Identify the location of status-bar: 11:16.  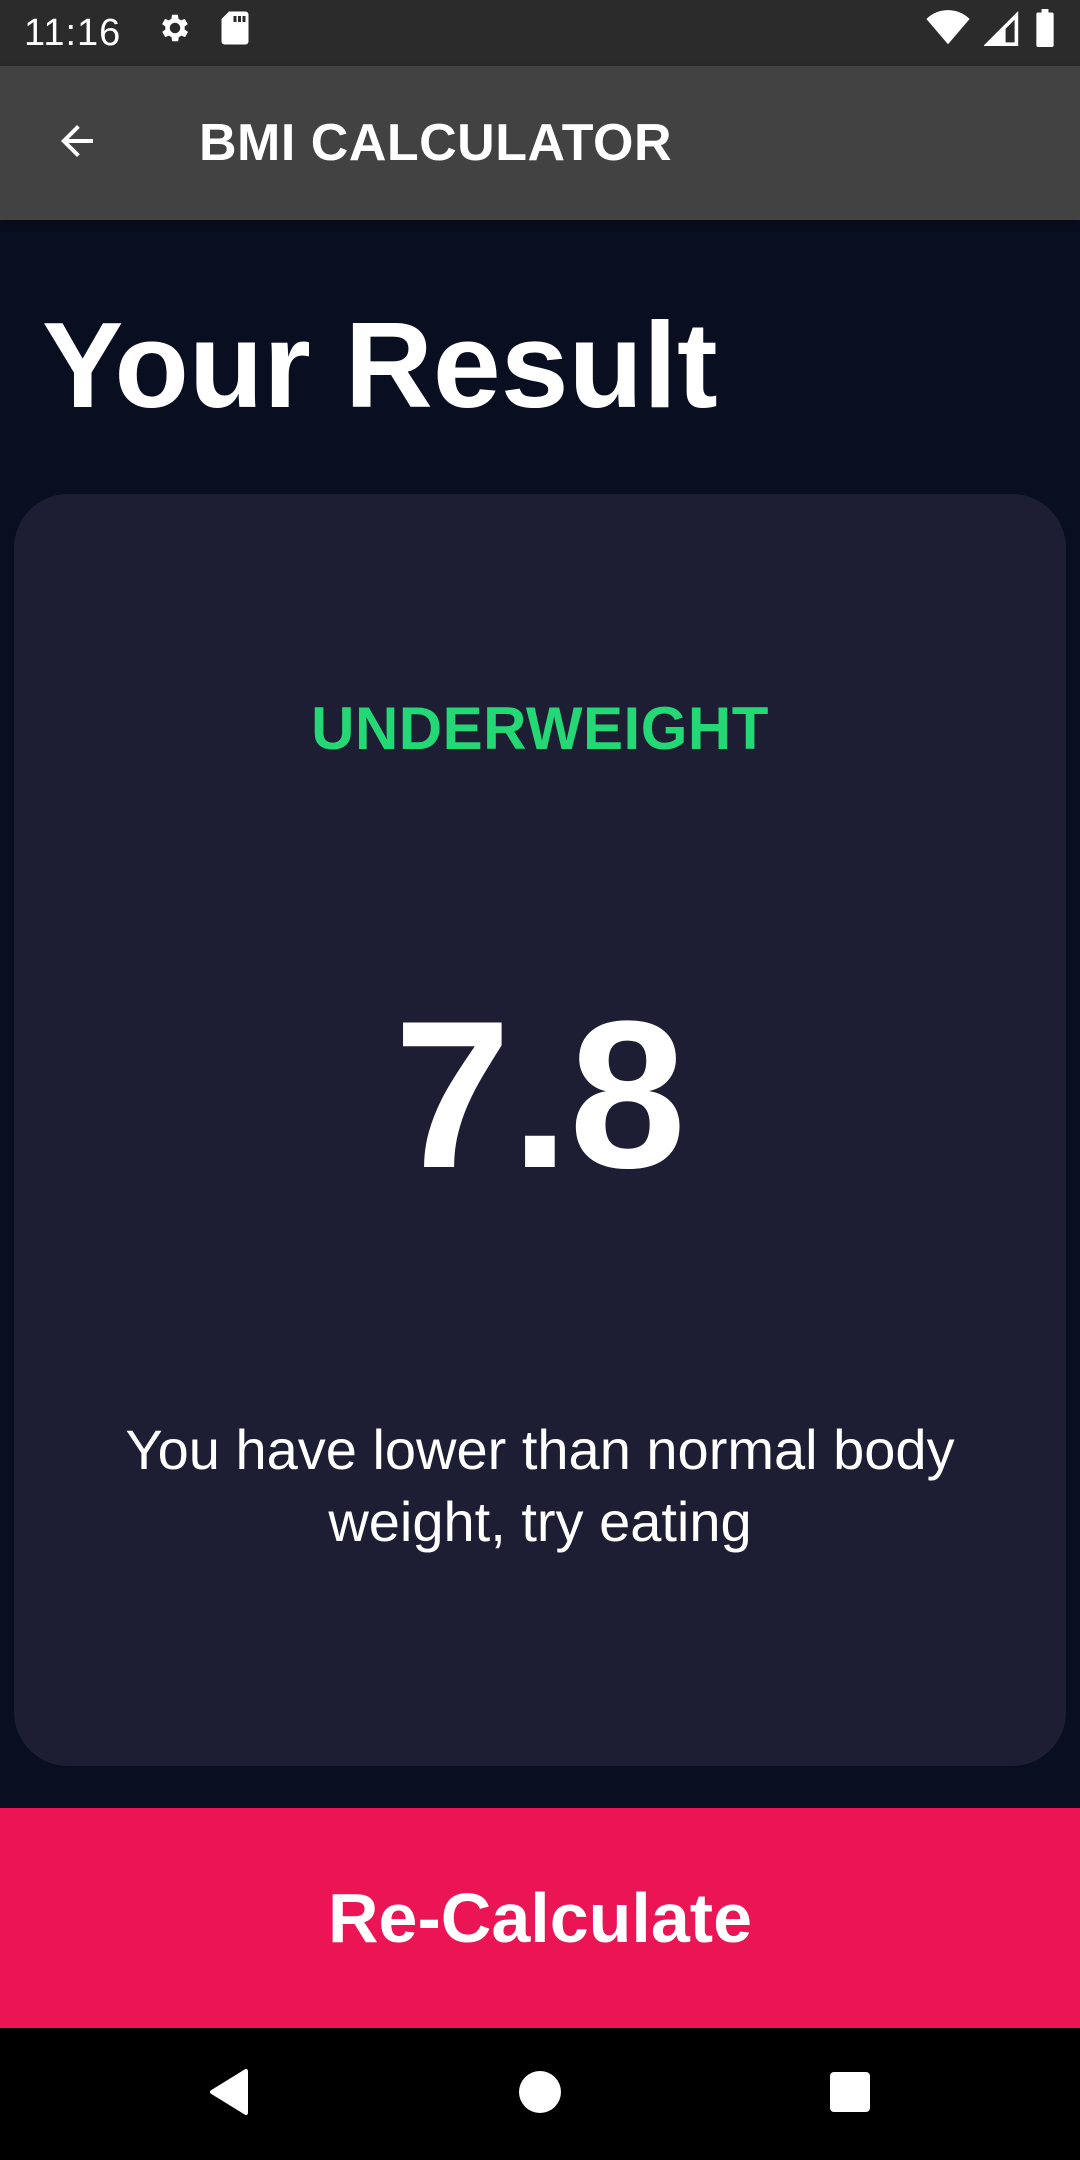
(540, 33).